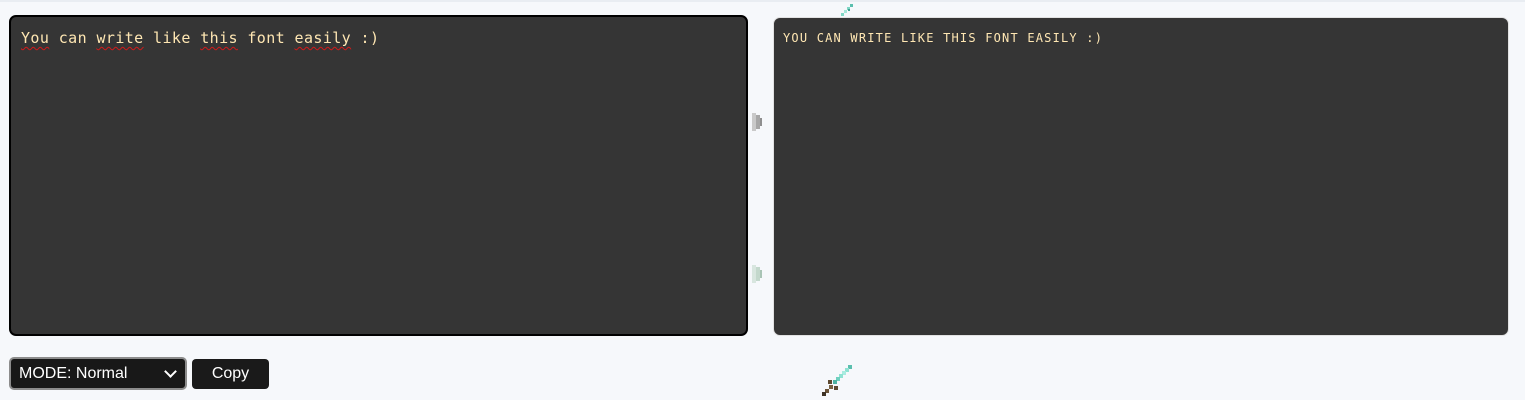 The height and width of the screenshot is (400, 1525). Describe the element at coordinates (323, 38) in the screenshot. I see `input-word: easily` at that location.